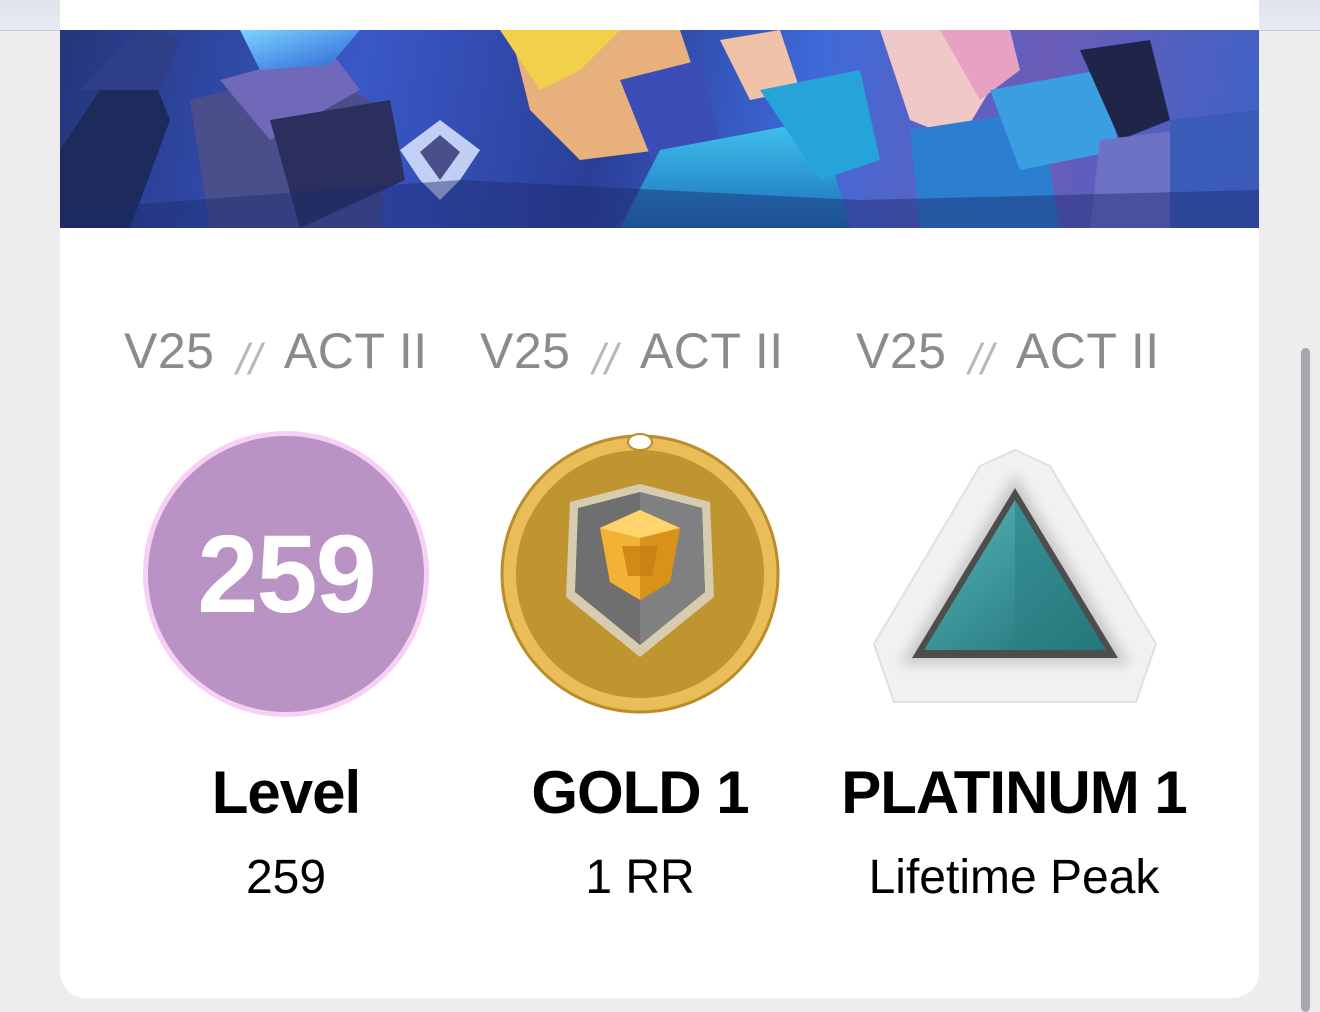  What do you see at coordinates (640, 877) in the screenshot?
I see `rank-rating: 1 RR` at bounding box center [640, 877].